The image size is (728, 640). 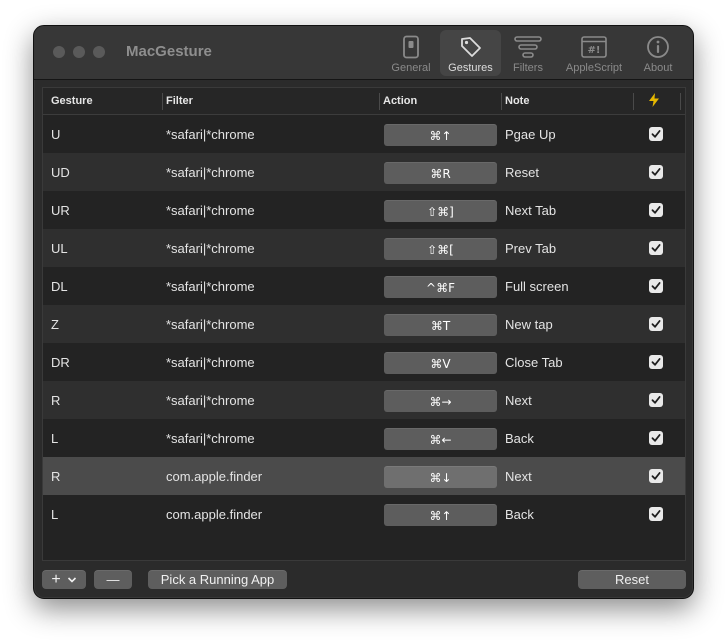 What do you see at coordinates (537, 286) in the screenshot?
I see `note-cell: Full screen` at bounding box center [537, 286].